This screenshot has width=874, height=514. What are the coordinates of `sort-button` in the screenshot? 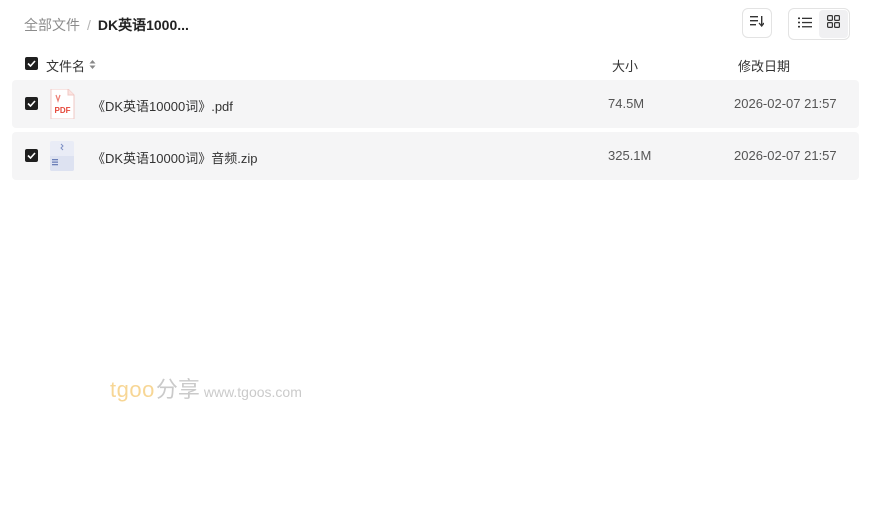 It's located at (757, 23).